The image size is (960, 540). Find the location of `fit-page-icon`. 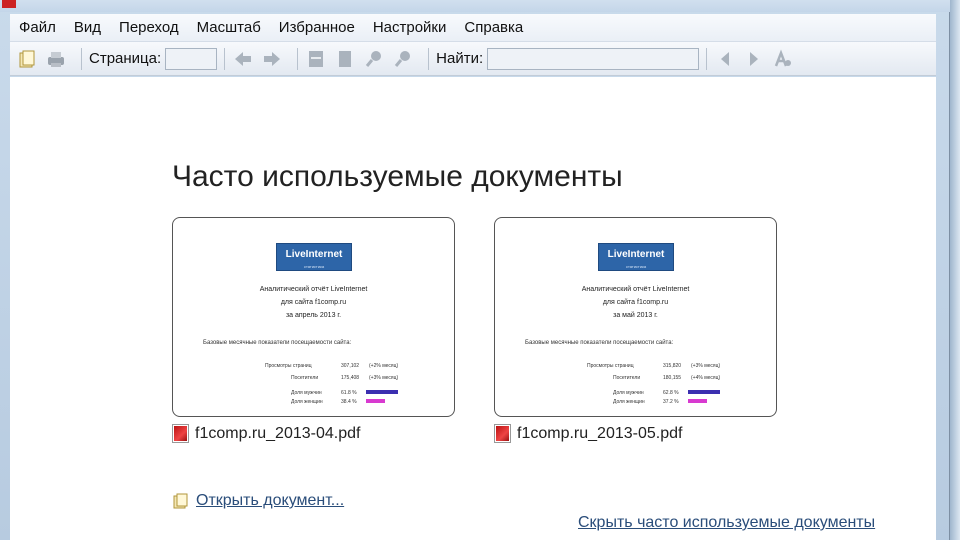

fit-page-icon is located at coordinates (316, 59).